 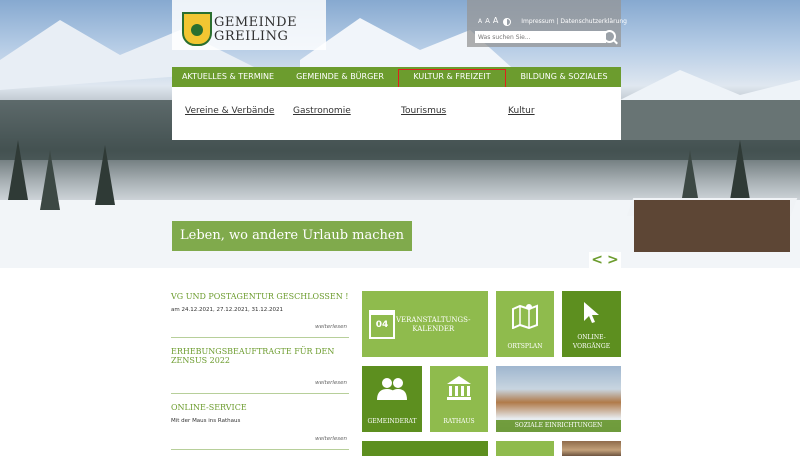 I want to click on tile-event-calendar: 04 VERANSTALTUNGS- KALENDER, so click(x=425, y=324).